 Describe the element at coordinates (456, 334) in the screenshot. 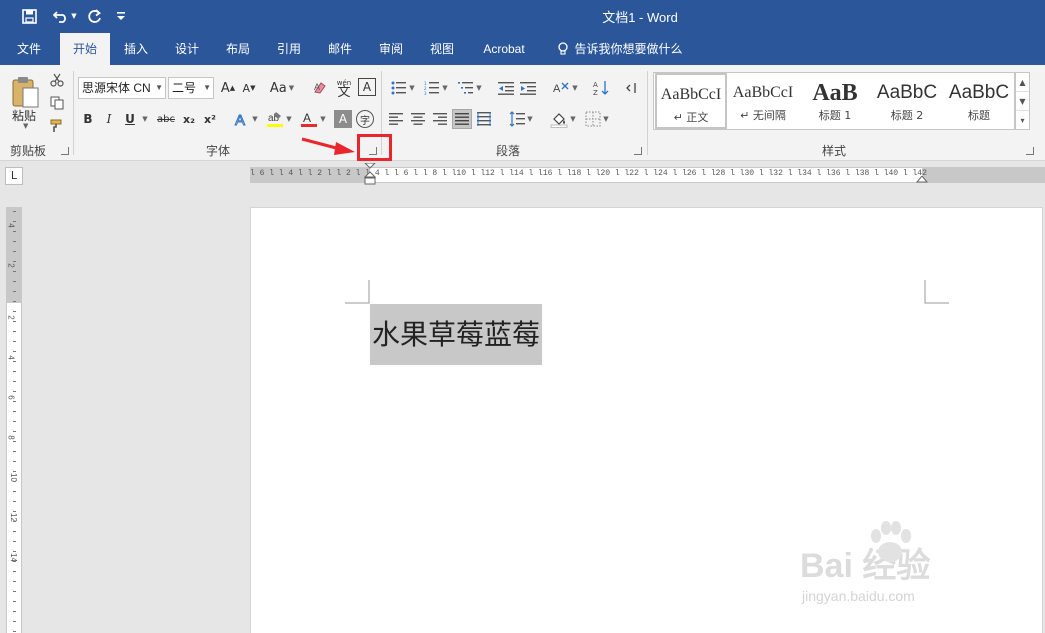

I see `selected-document-text: 水果草莓蓝莓` at that location.